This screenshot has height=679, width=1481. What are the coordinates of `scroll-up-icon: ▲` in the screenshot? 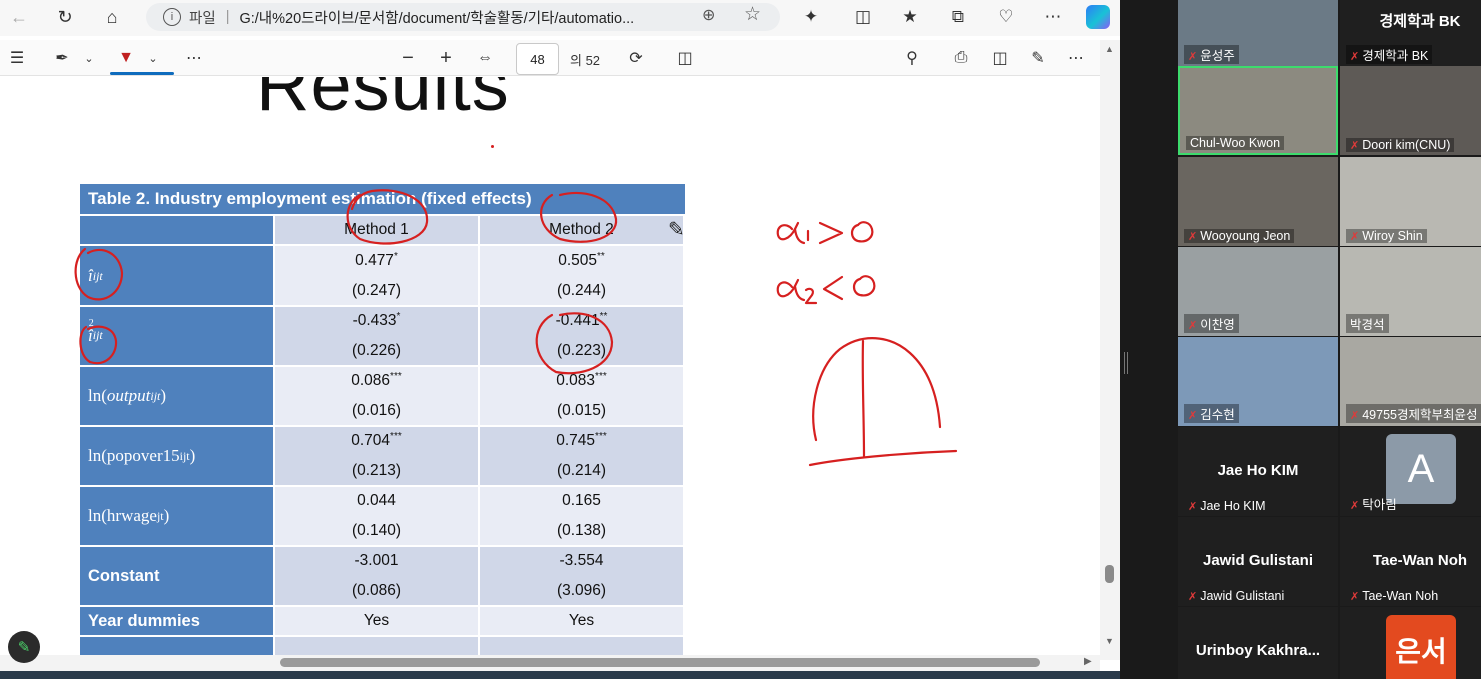 It's located at (1109, 49).